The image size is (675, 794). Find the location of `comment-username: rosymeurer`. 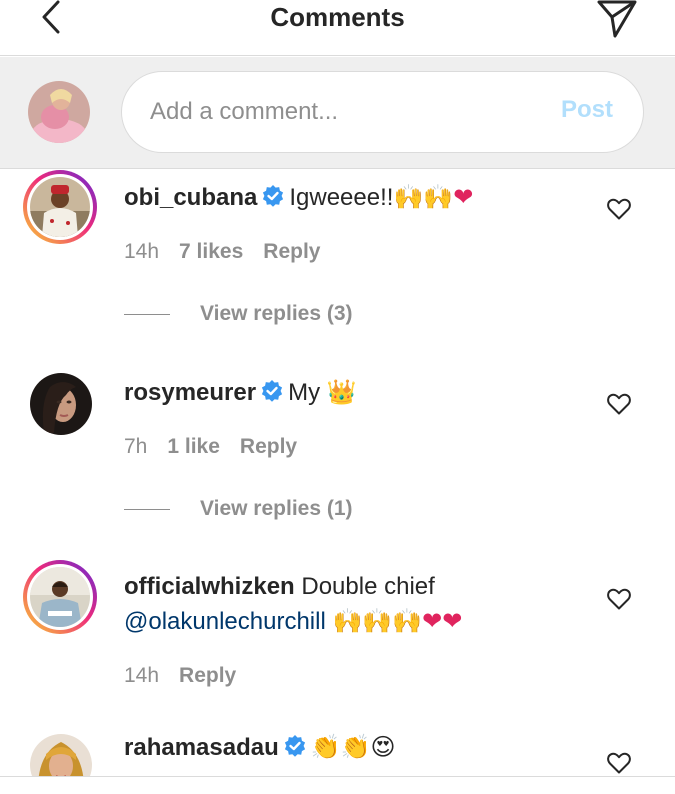

comment-username: rosymeurer is located at coordinates (190, 392).